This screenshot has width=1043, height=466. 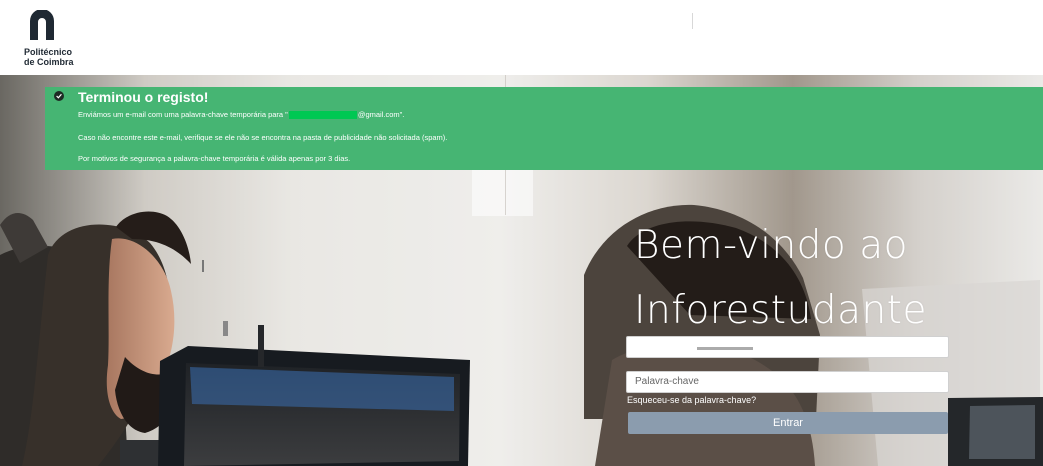 What do you see at coordinates (691, 400) in the screenshot?
I see `forgot-password-link: Esqueceu-se da palavra-chave?` at bounding box center [691, 400].